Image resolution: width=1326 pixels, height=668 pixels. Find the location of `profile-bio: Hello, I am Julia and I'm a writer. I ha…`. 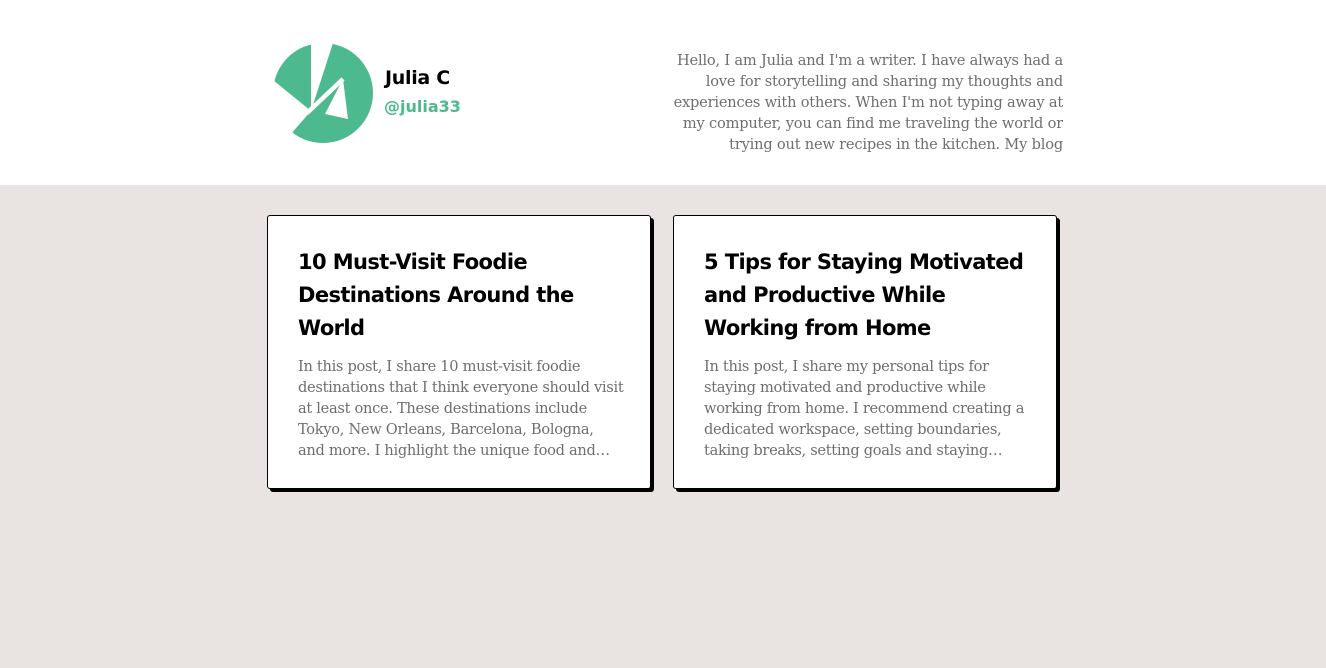

profile-bio: Hello, I am Julia and I'm a writer. I ha… is located at coordinates (868, 102).